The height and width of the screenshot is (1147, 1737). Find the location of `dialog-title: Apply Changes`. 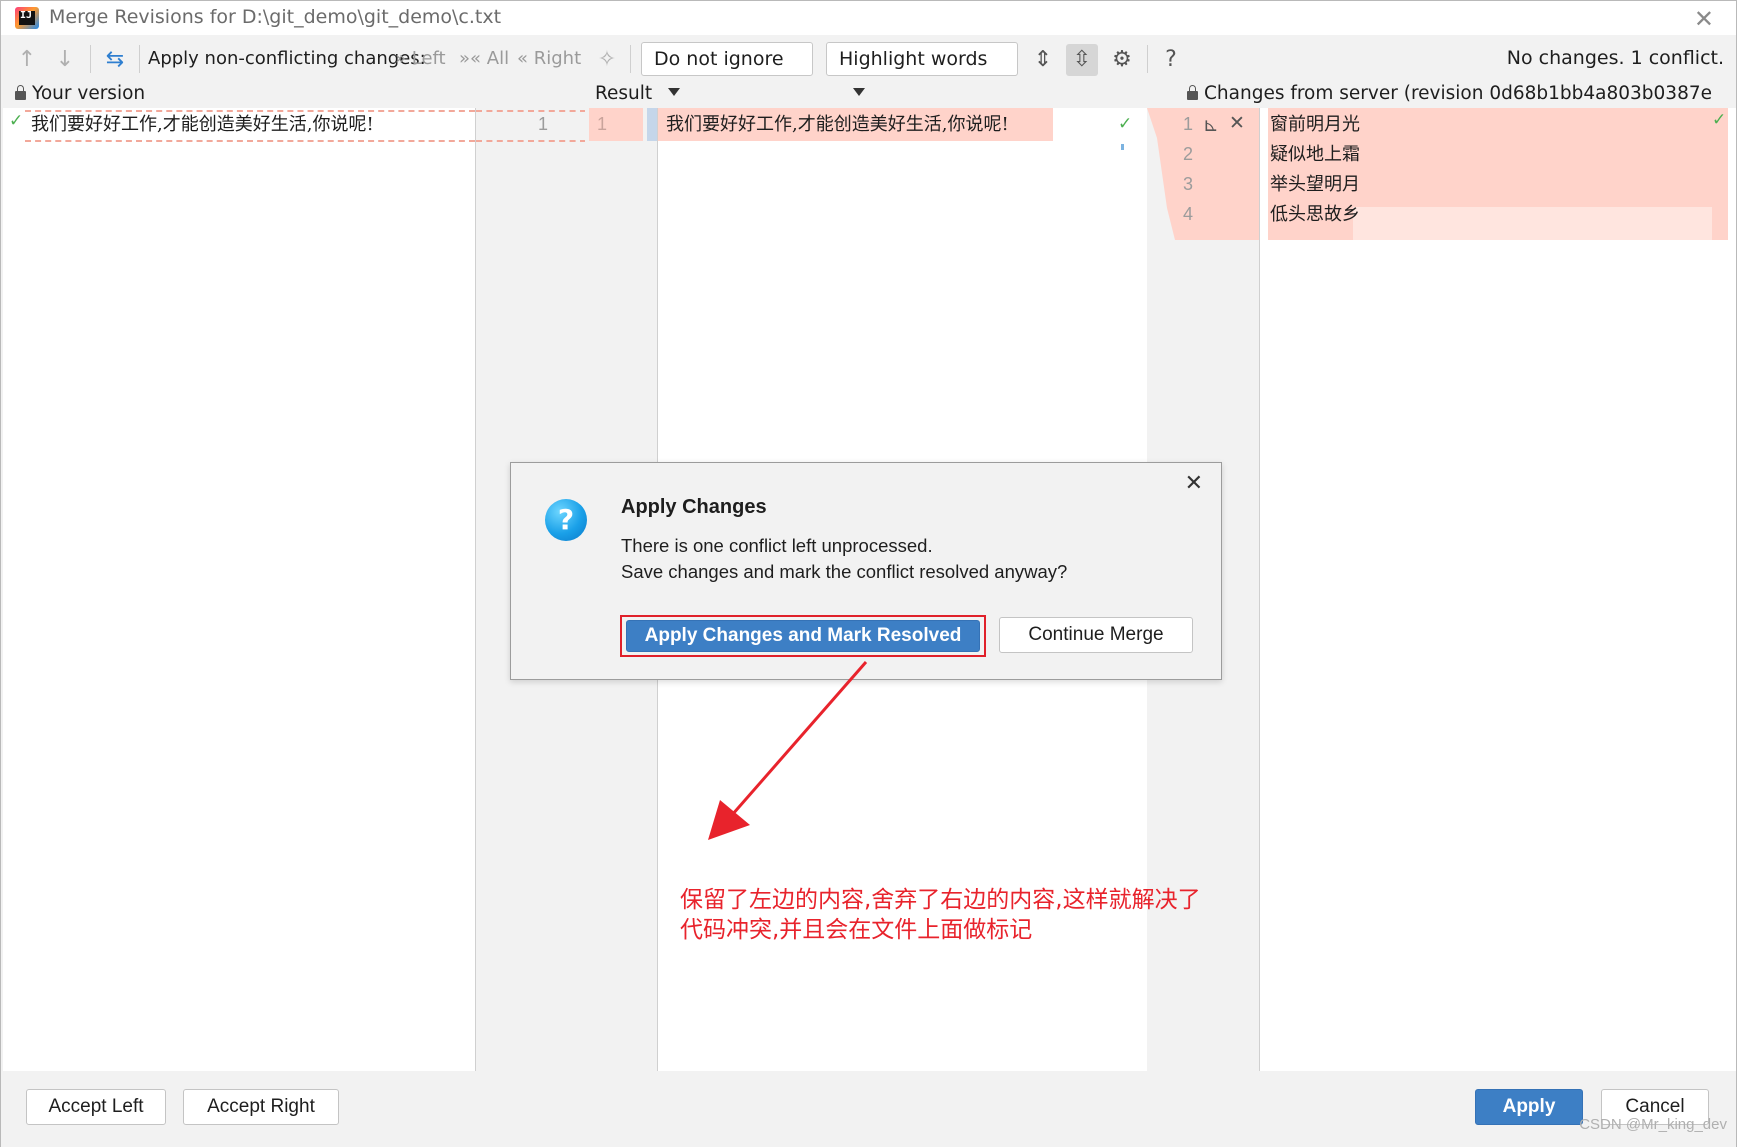

dialog-title: Apply Changes is located at coordinates (694, 507).